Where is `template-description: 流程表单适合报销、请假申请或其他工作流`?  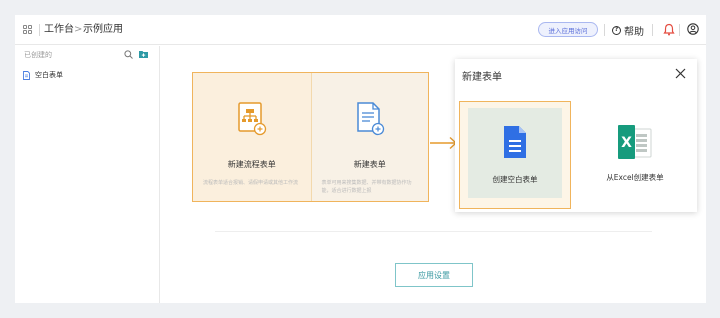 template-description: 流程表单适合报销、请假申请或其他工作流 is located at coordinates (251, 183).